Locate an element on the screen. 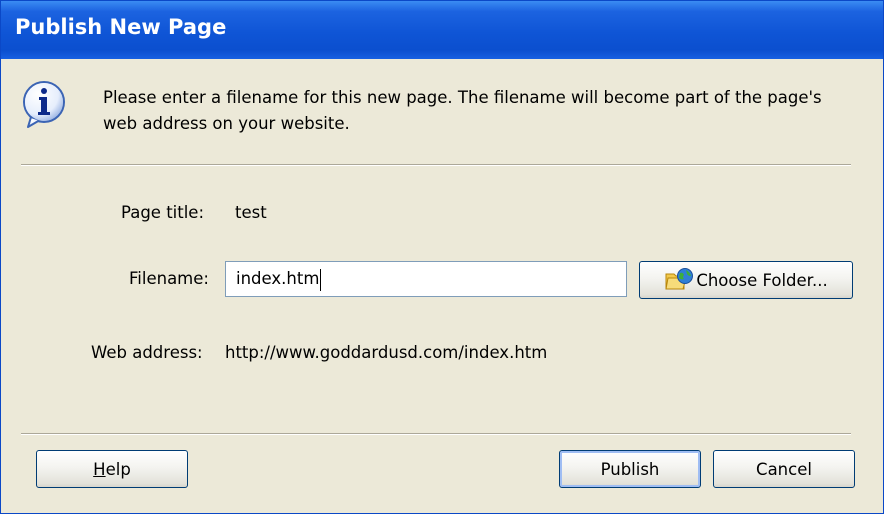  cancel-label: Cancel is located at coordinates (784, 469).